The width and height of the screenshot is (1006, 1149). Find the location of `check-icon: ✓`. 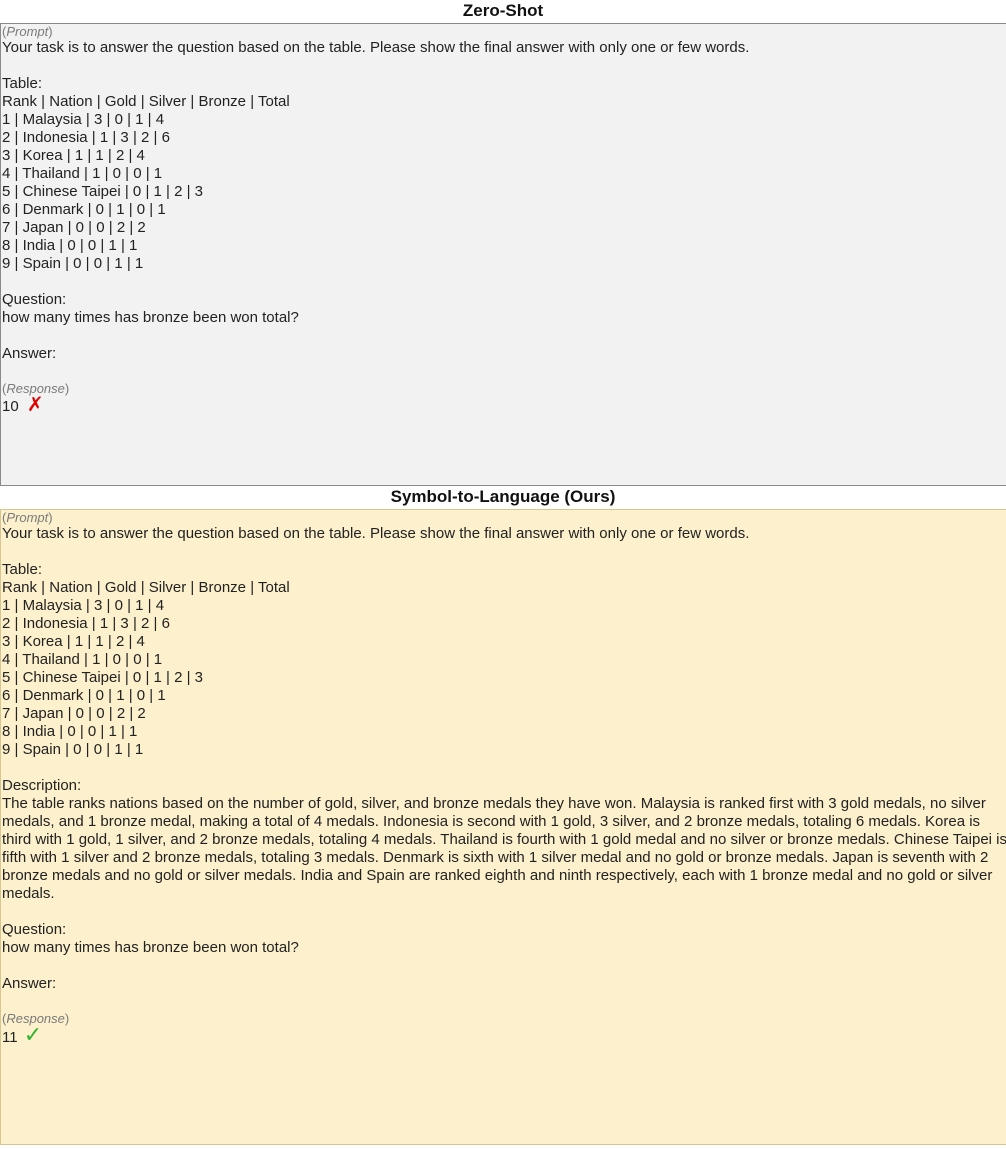

check-icon: ✓ is located at coordinates (33, 1034).